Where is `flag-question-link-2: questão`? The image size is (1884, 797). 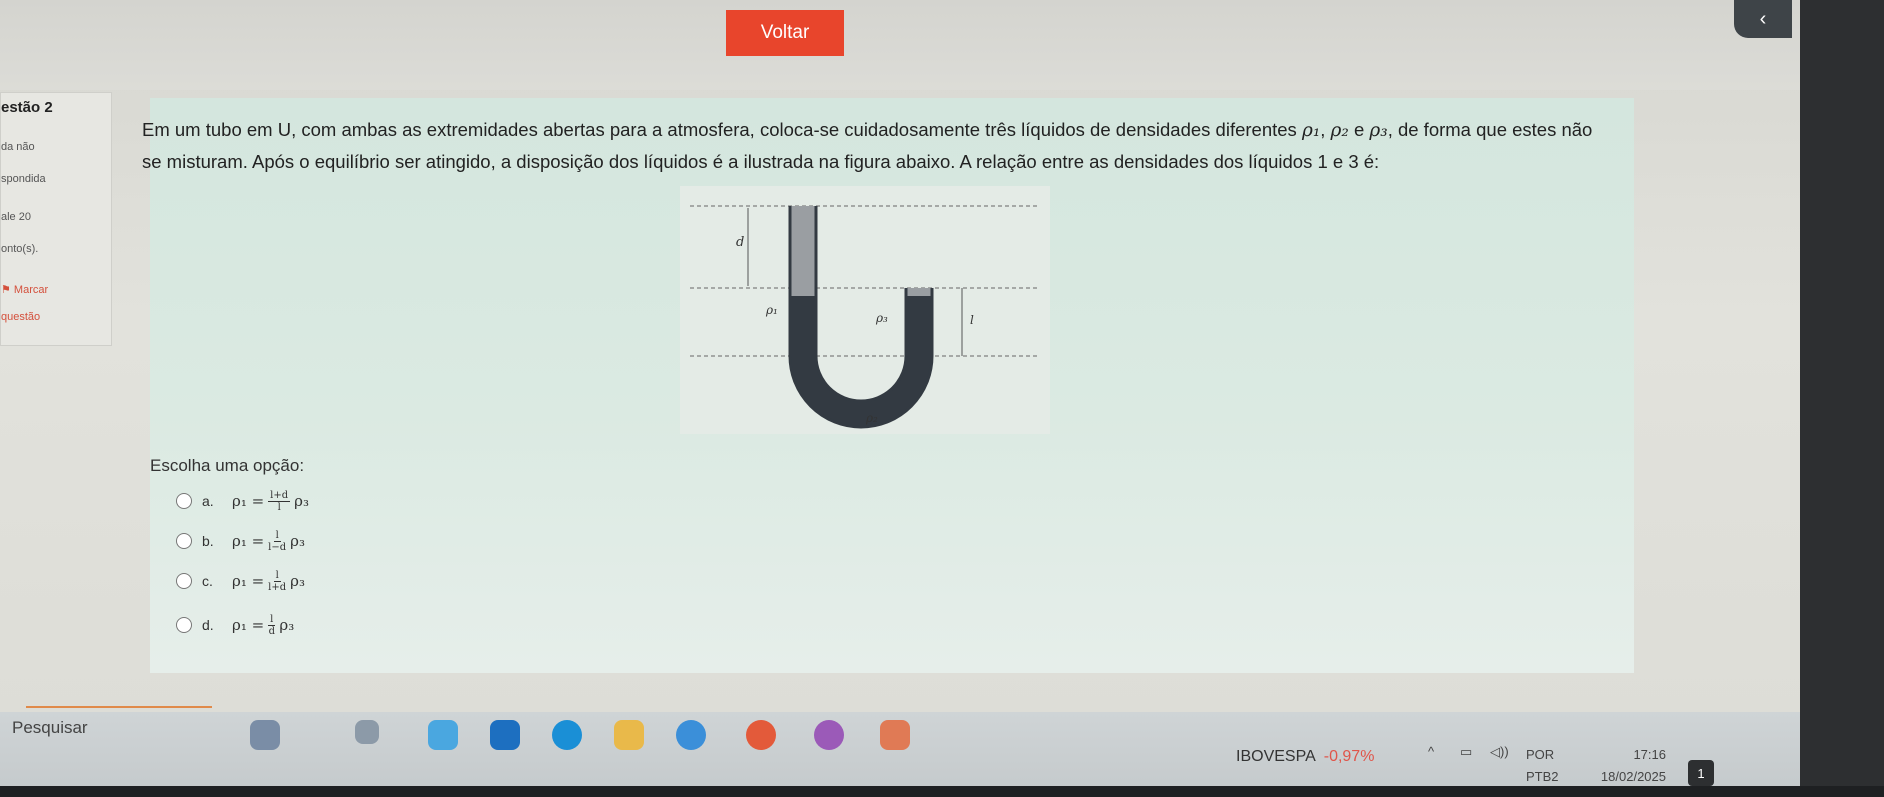
flag-question-link-2: questão is located at coordinates (20, 317).